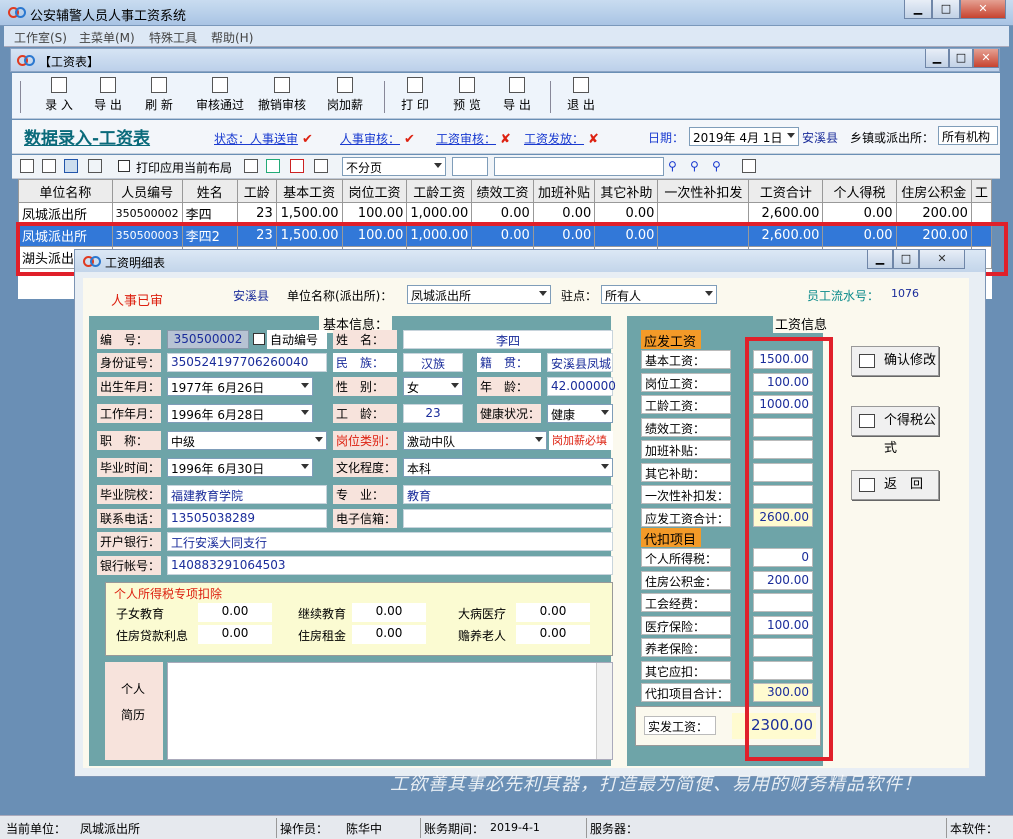 The height and width of the screenshot is (839, 1013). What do you see at coordinates (433, 413) in the screenshot?
I see `seniority-field: 23` at bounding box center [433, 413].